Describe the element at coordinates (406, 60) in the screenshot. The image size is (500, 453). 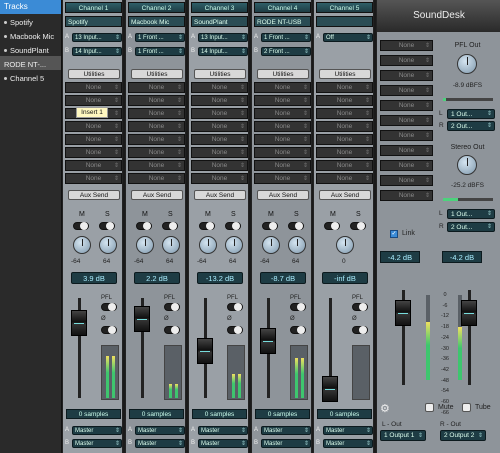
I see `master-insert-slot-2: None` at that location.